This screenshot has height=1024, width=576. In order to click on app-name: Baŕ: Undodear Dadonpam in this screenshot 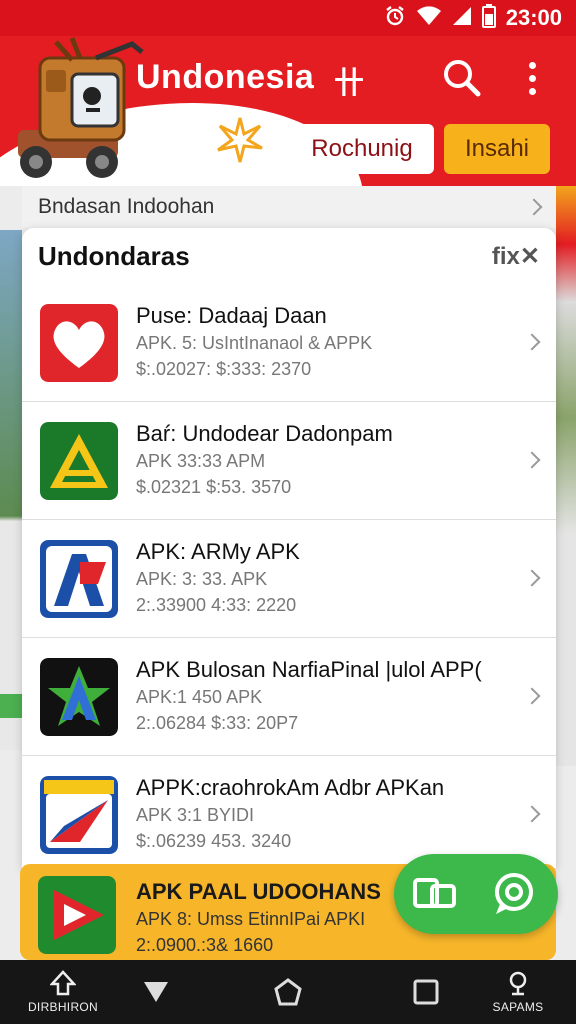, I will do `click(264, 433)`.